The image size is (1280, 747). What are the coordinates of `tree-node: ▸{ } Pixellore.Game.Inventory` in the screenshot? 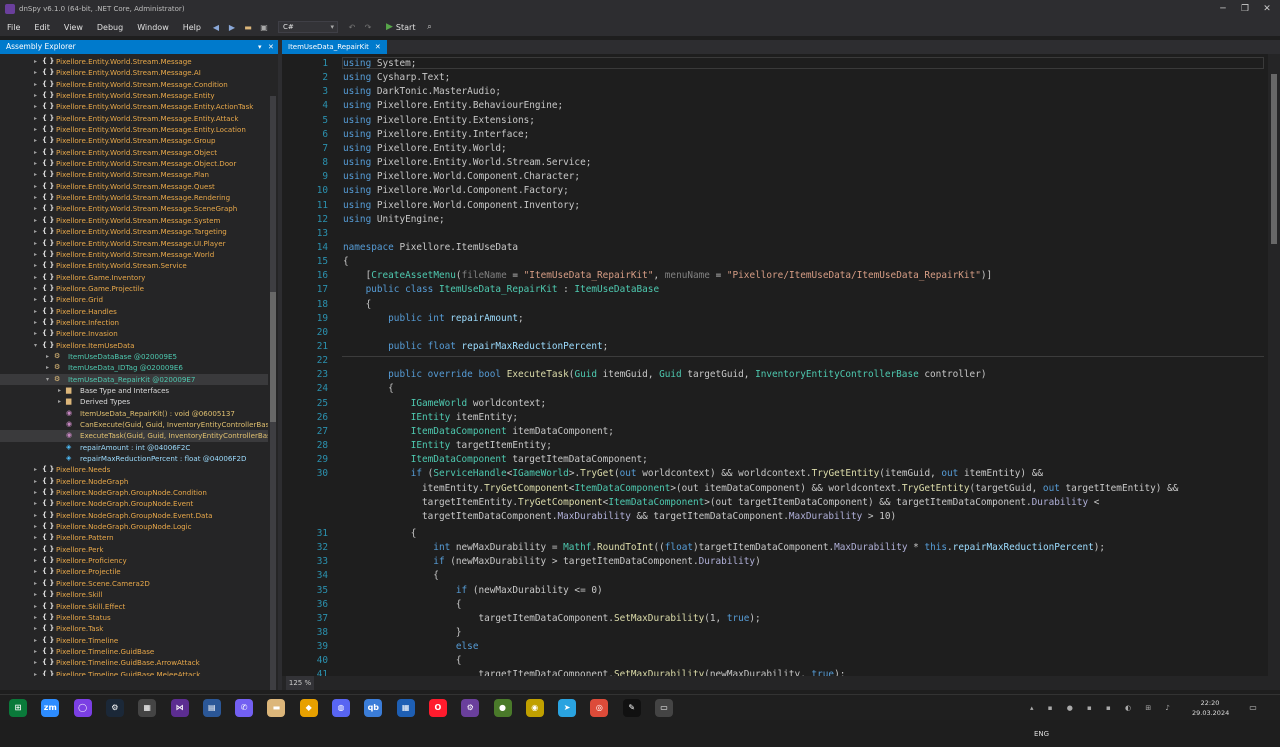 It's located at (134, 277).